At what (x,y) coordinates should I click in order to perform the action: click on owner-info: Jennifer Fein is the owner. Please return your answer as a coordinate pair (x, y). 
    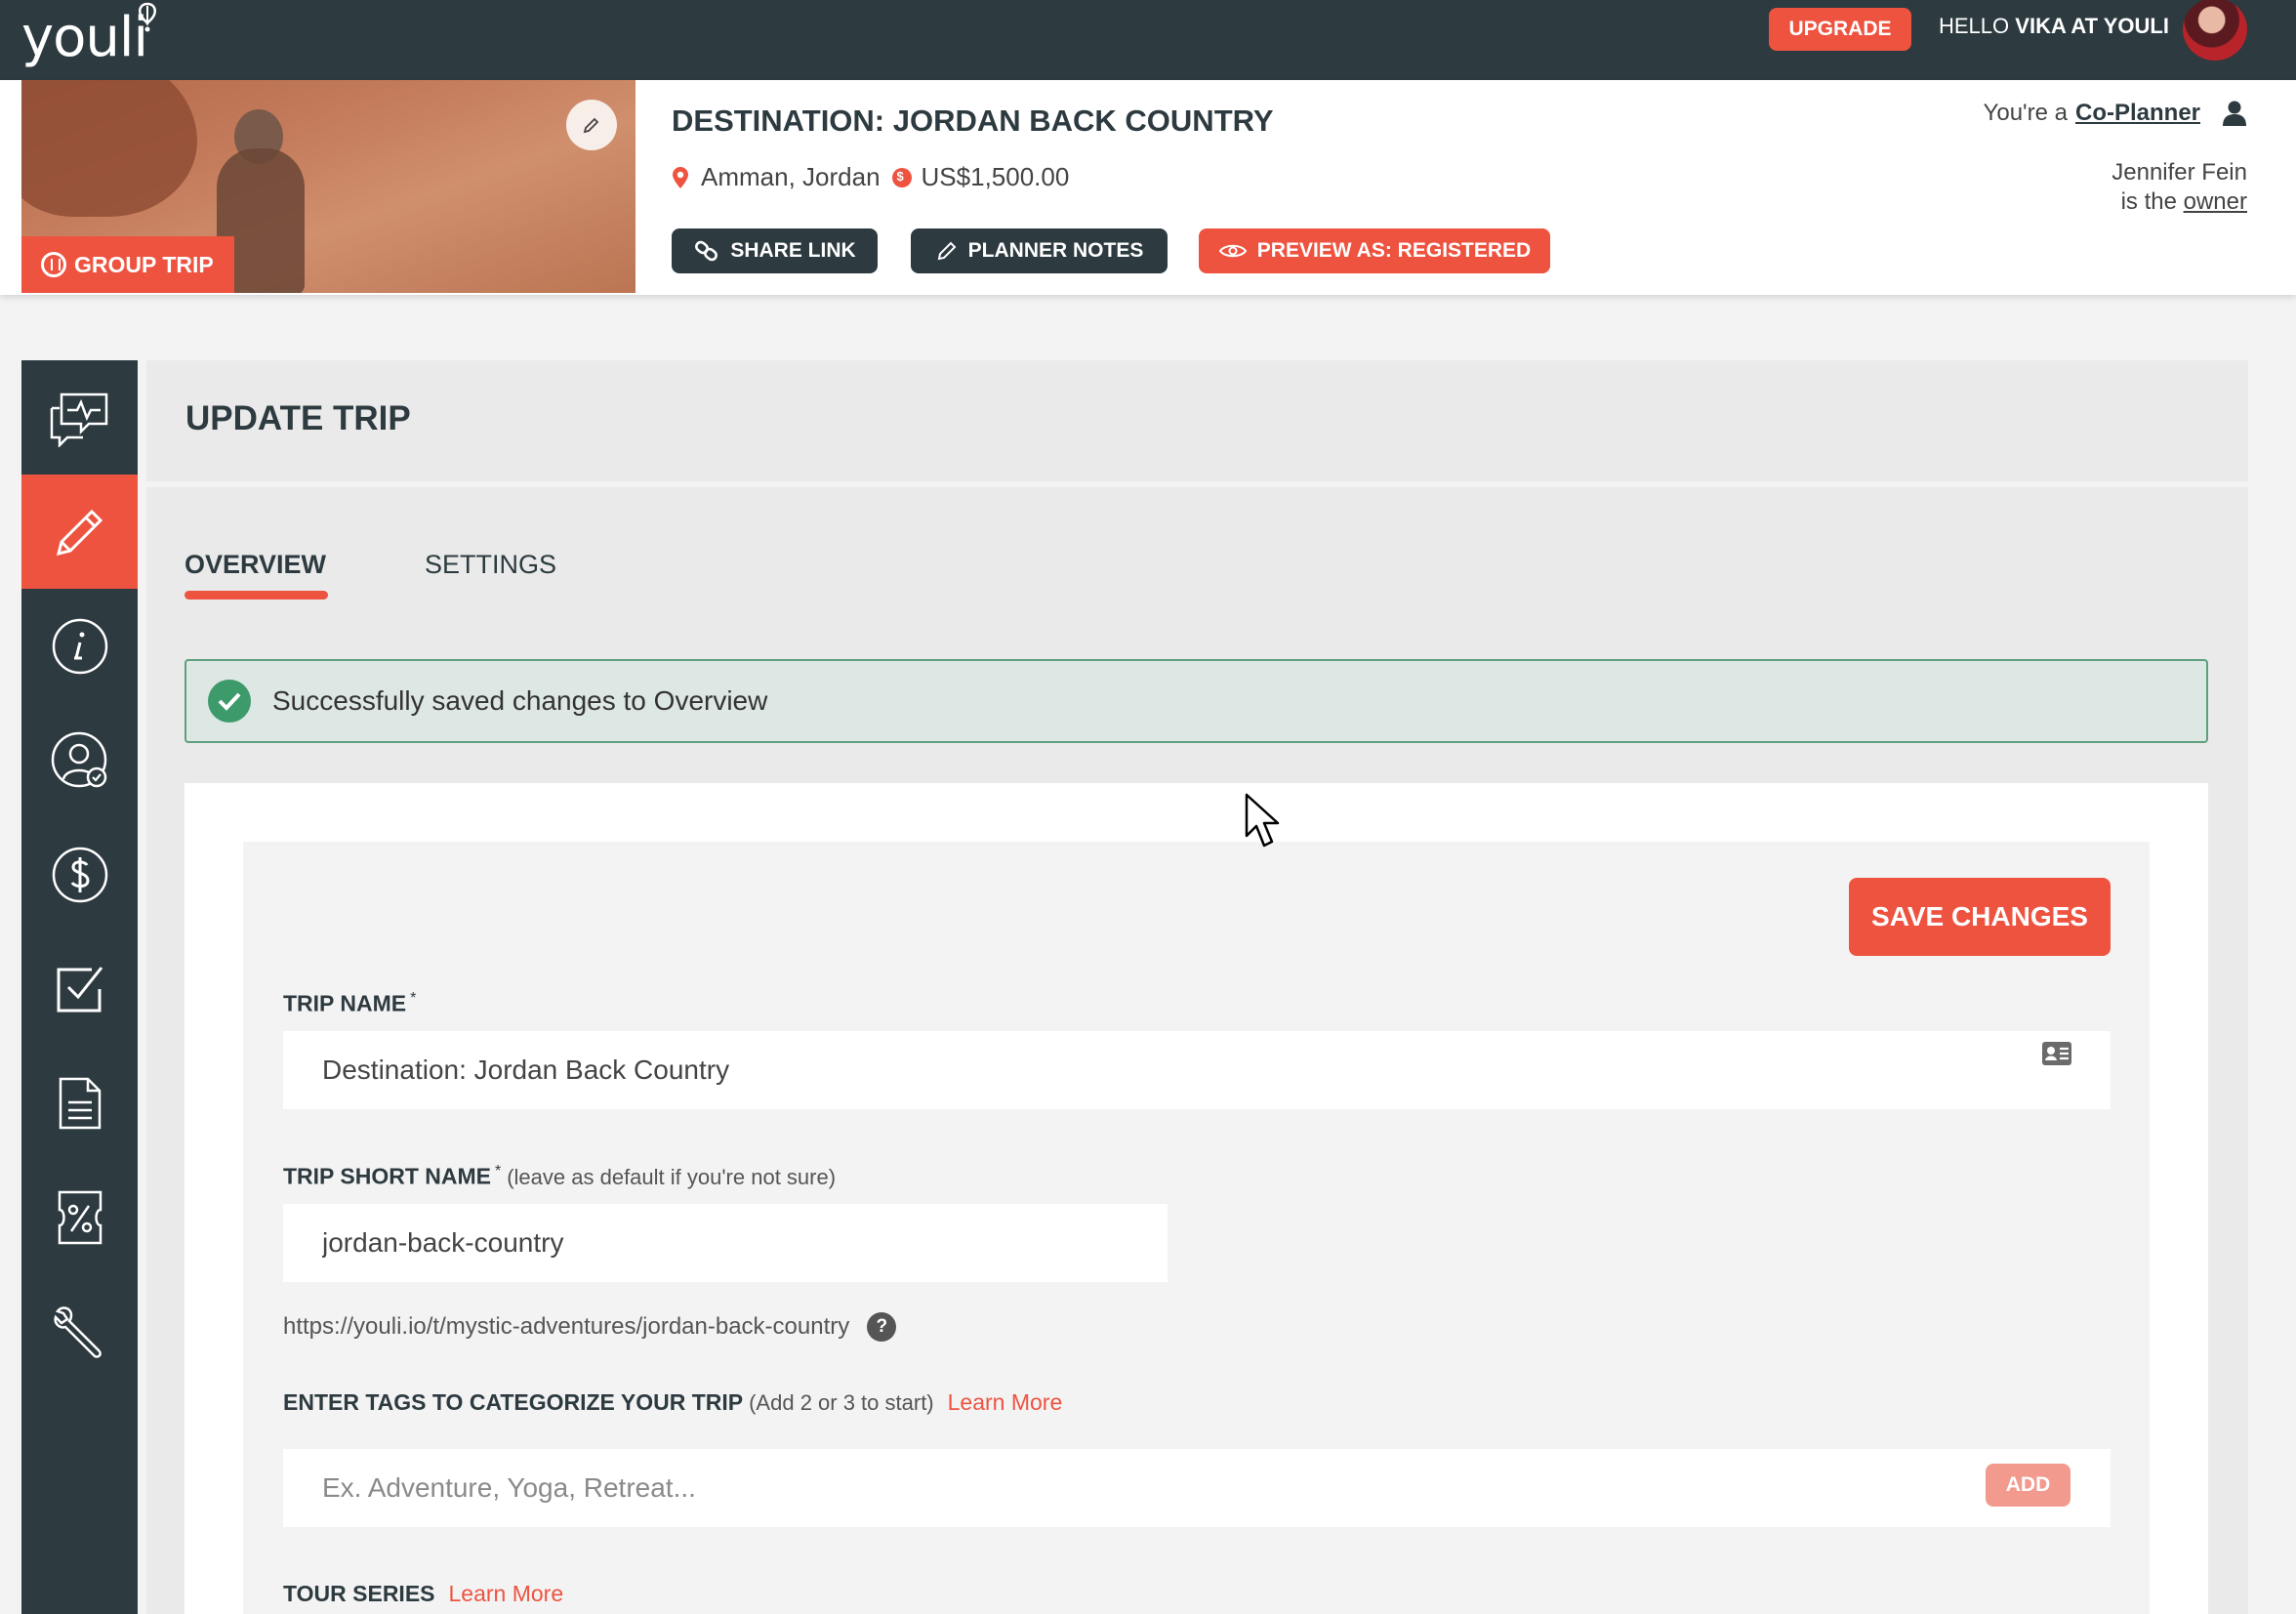
    Looking at the image, I should click on (2179, 188).